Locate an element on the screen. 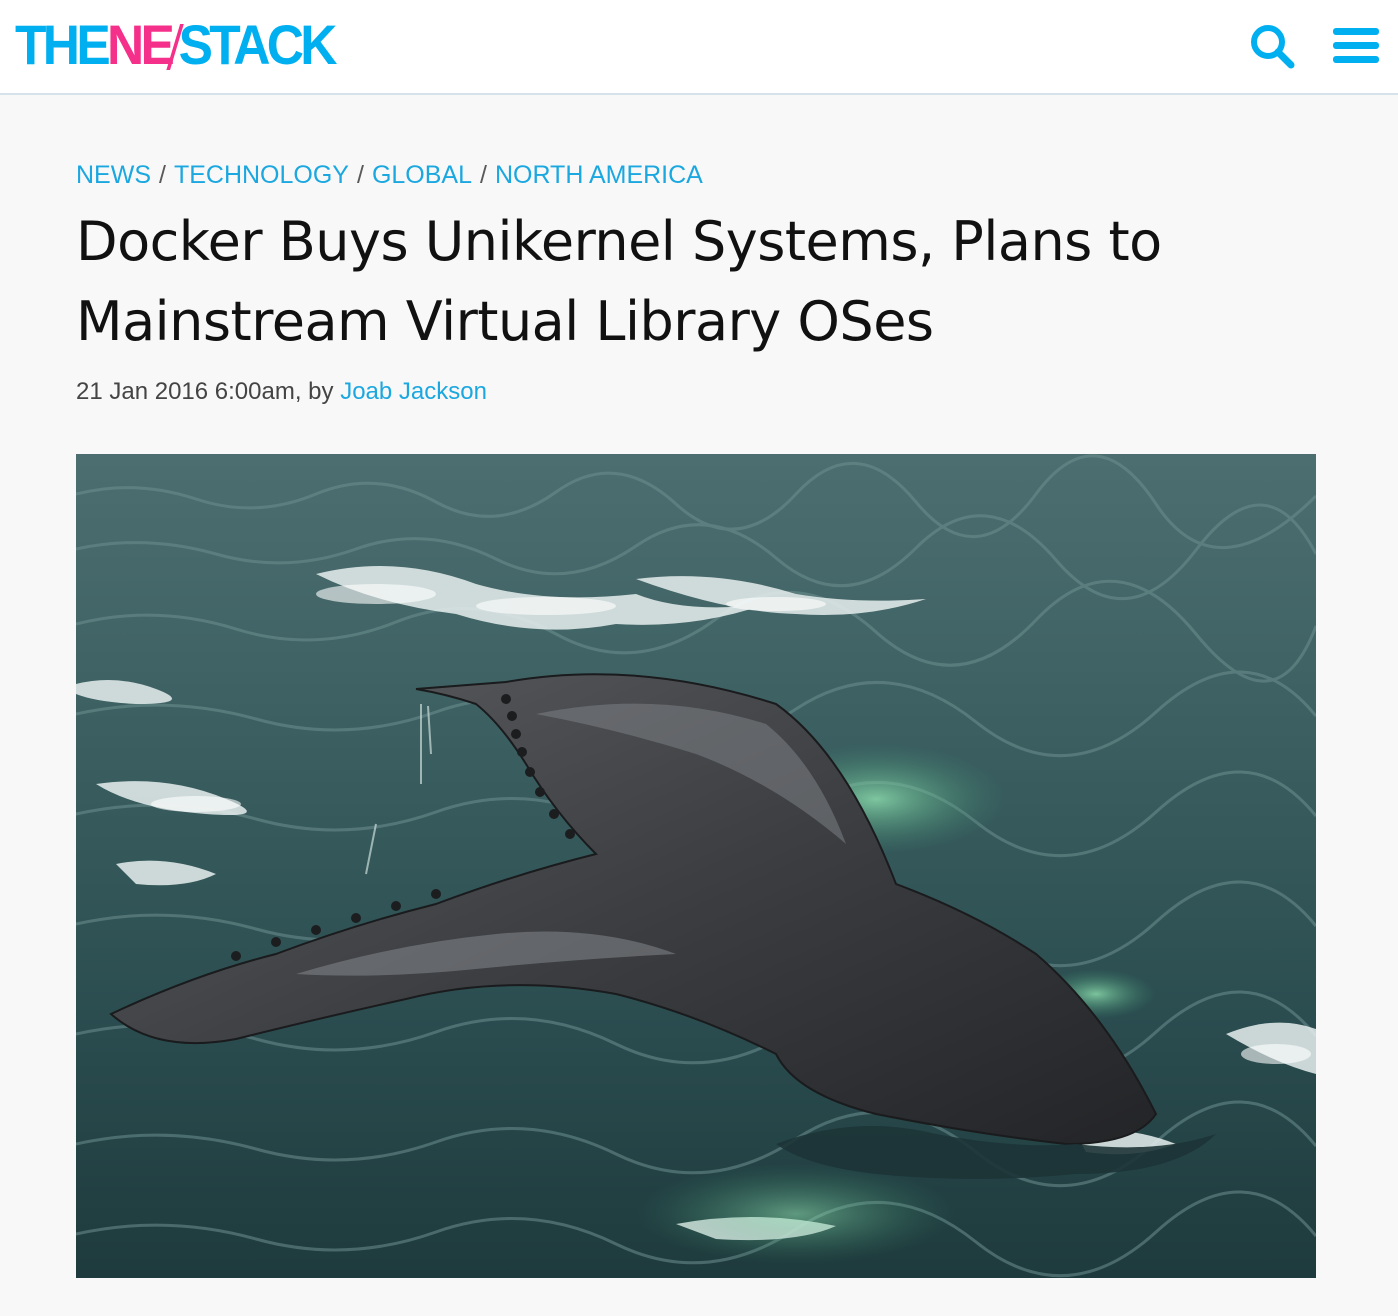 This screenshot has height=1316, width=1398. logo-the: THE is located at coordinates (63, 44).